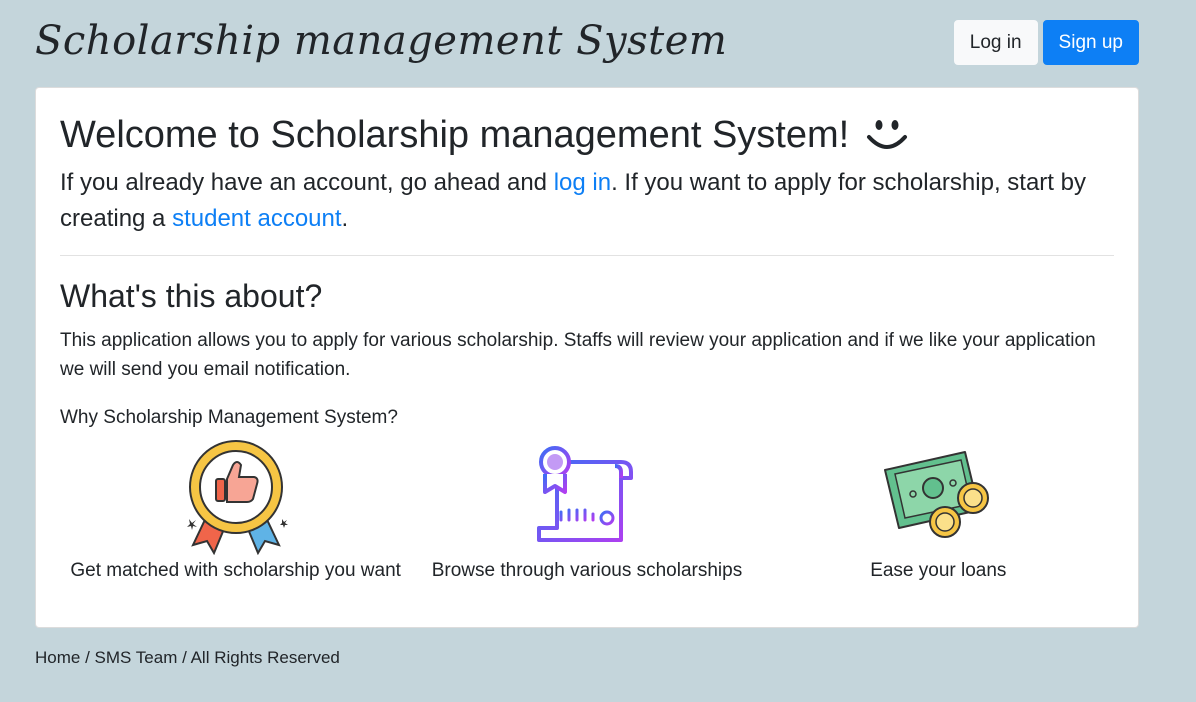 The height and width of the screenshot is (702, 1196). I want to click on why-text: Why Scholarship Management System?, so click(229, 417).